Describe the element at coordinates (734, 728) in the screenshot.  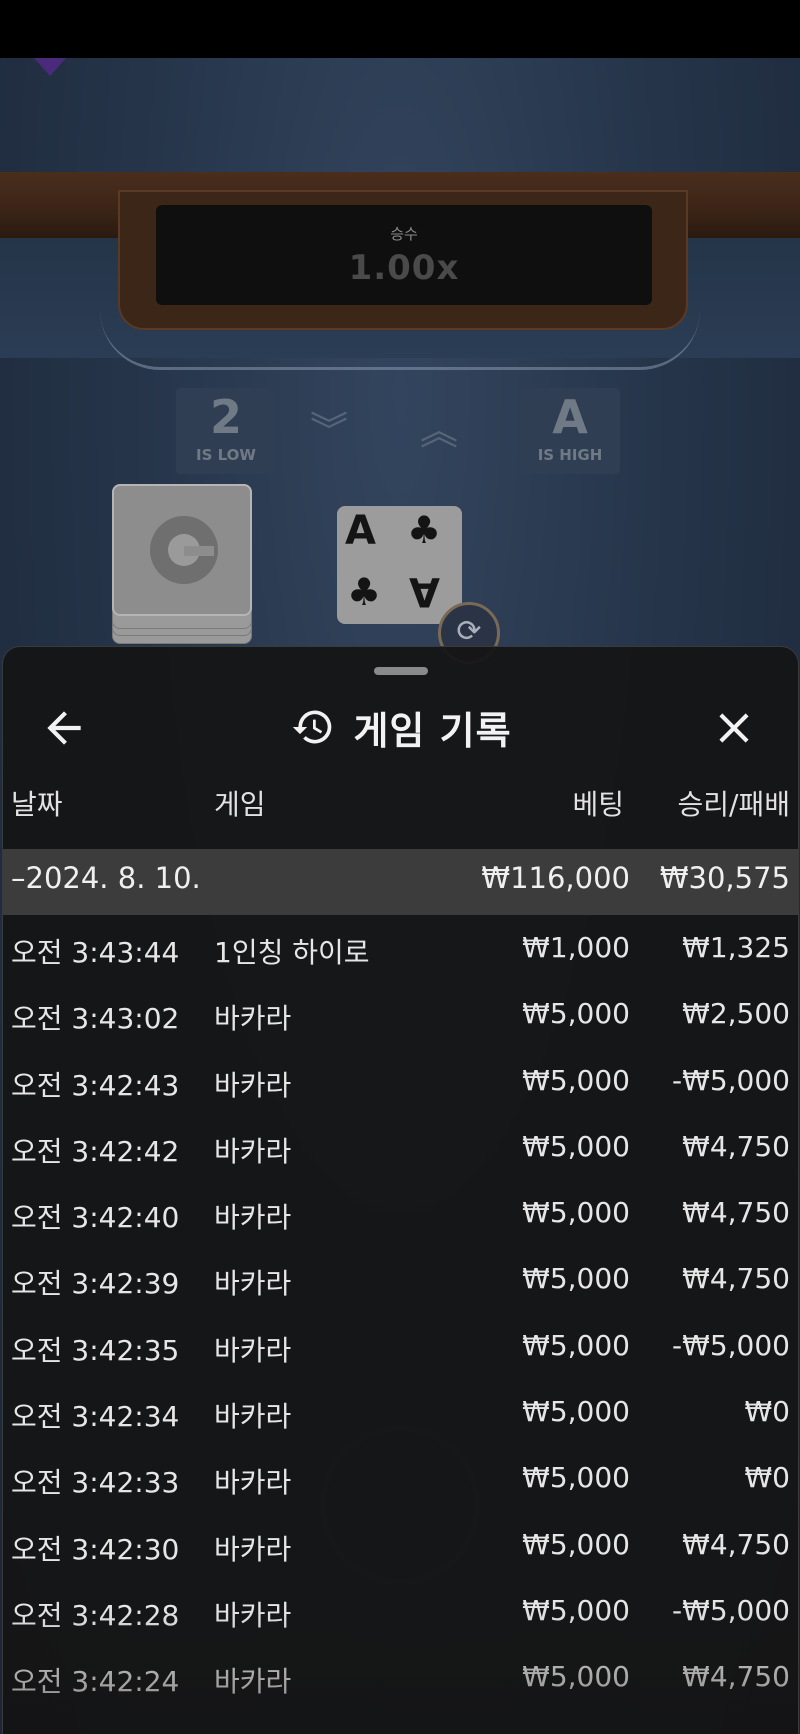
I see `close-icon` at that location.